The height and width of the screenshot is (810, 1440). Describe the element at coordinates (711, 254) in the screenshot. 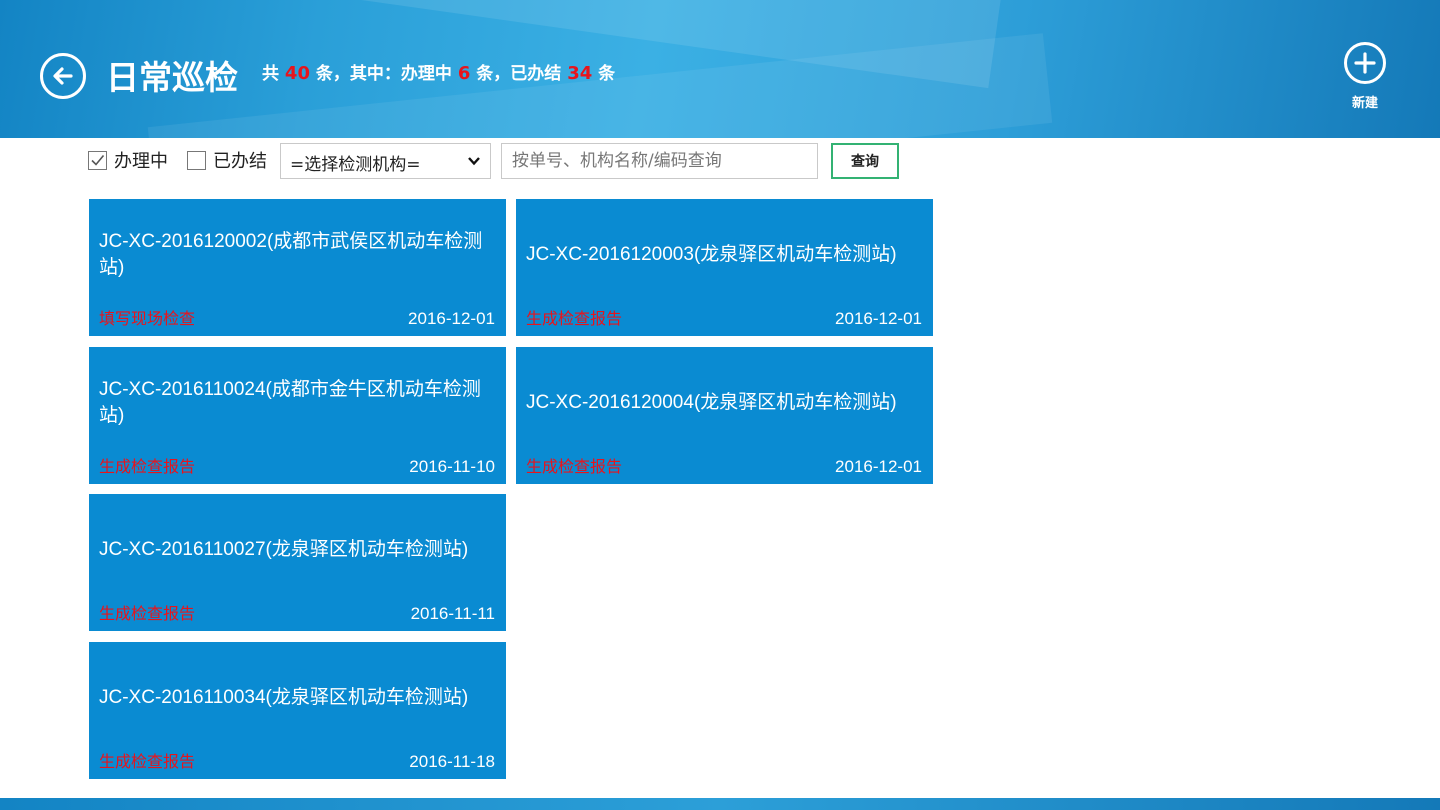

I see `card-title: JC-XC-2016120003(龙泉驿区机动车检测站)` at that location.